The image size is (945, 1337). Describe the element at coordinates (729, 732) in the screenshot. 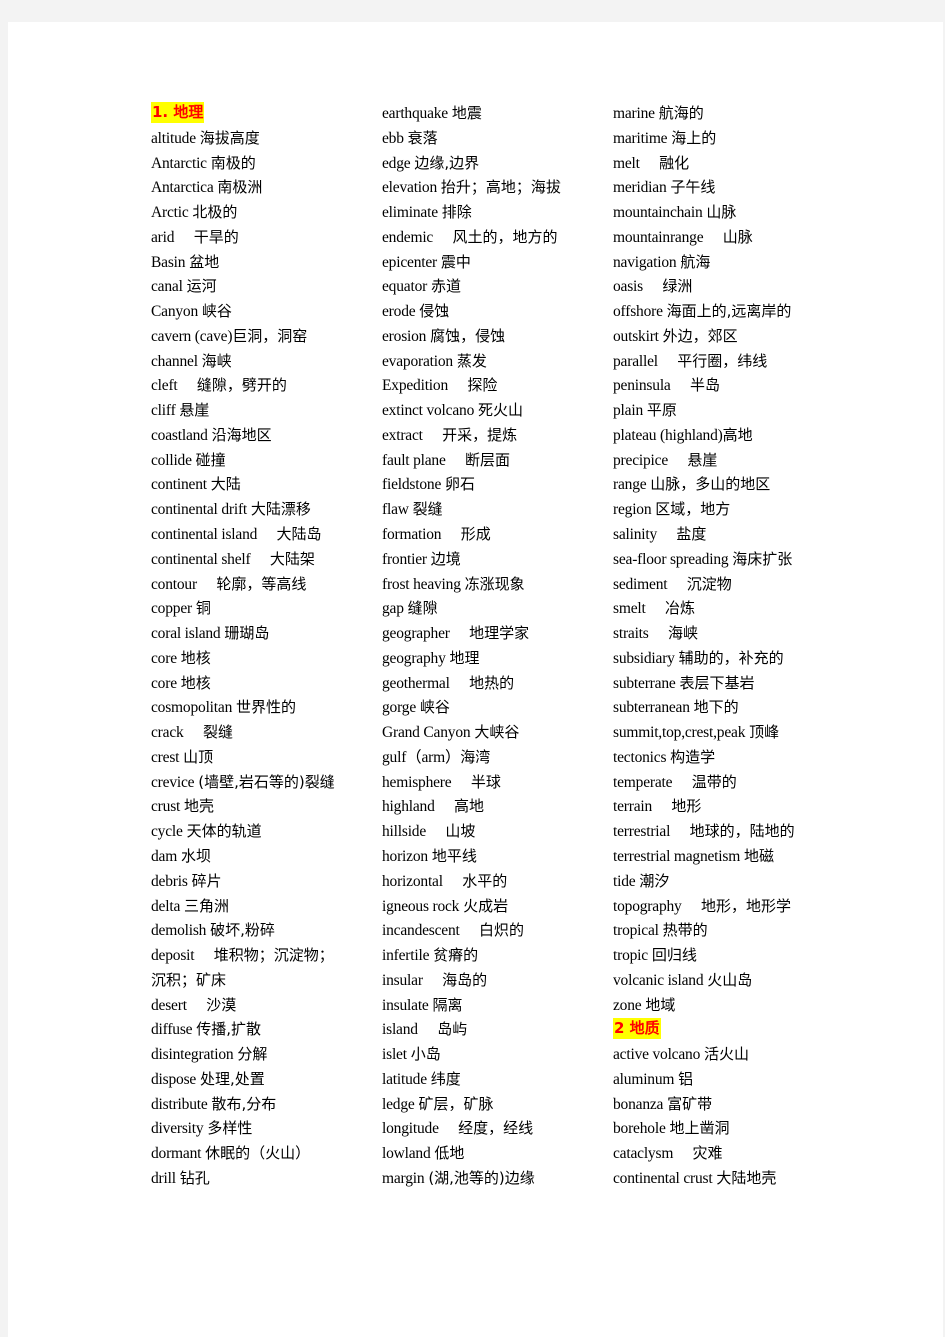

I see `vocab-entry: summit,top,crest,peak 顶峰` at that location.